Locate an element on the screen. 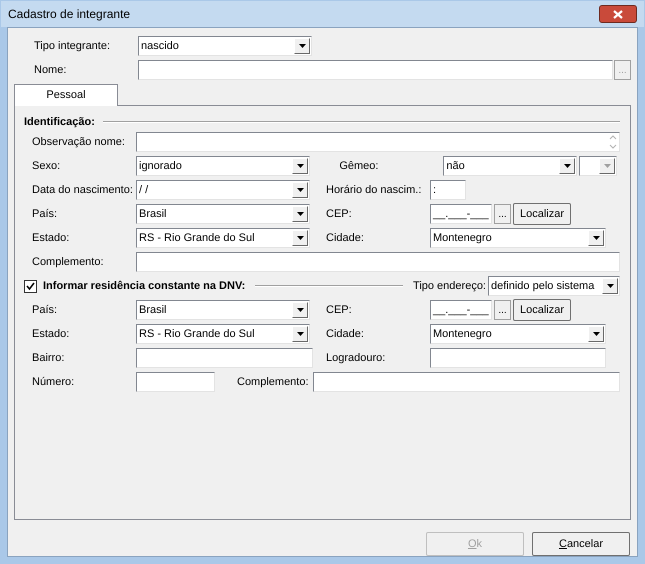  field-label: Bairro: is located at coordinates (49, 358).